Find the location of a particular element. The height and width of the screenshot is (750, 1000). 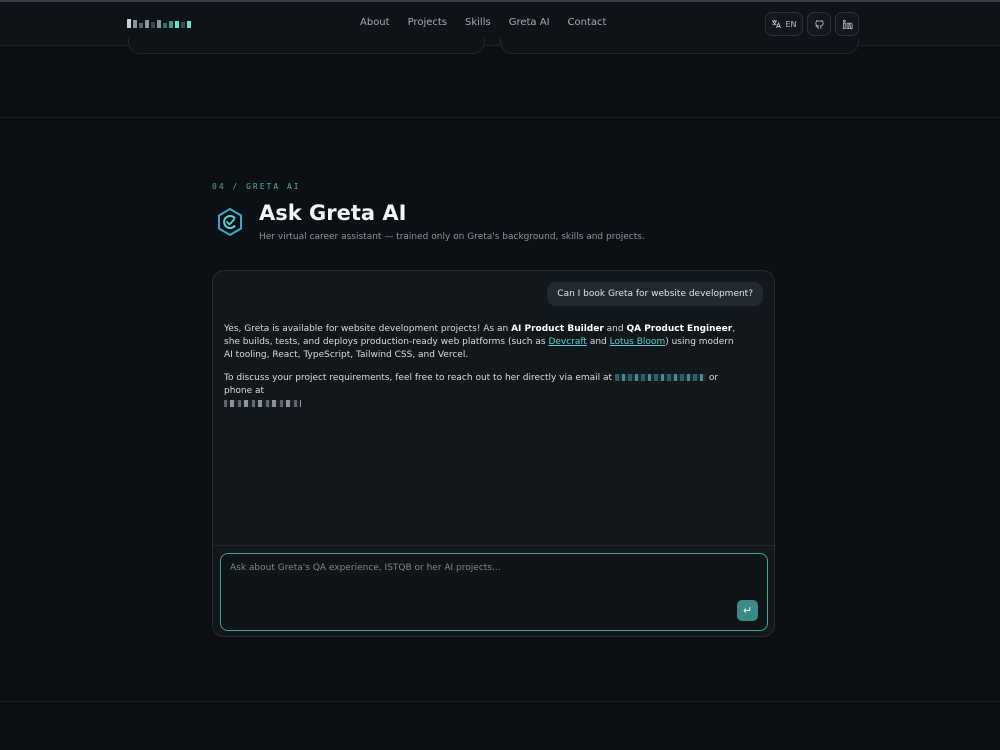

section-label: 04 / GRETA AI is located at coordinates (256, 186).